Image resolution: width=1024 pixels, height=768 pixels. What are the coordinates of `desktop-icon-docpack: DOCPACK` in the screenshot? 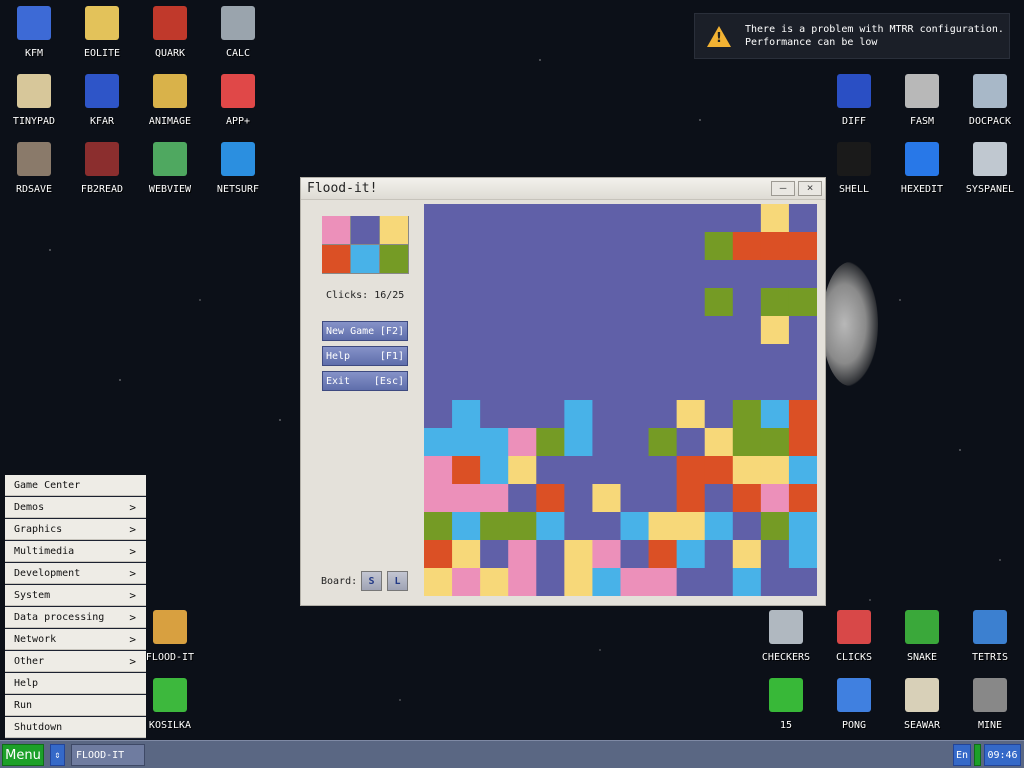 It's located at (990, 100).